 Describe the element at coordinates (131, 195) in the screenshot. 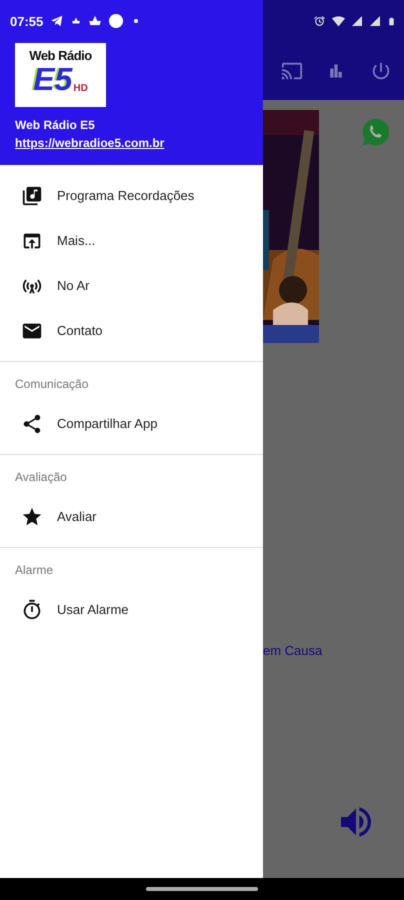

I see `menu-item: Programa Recordações` at that location.